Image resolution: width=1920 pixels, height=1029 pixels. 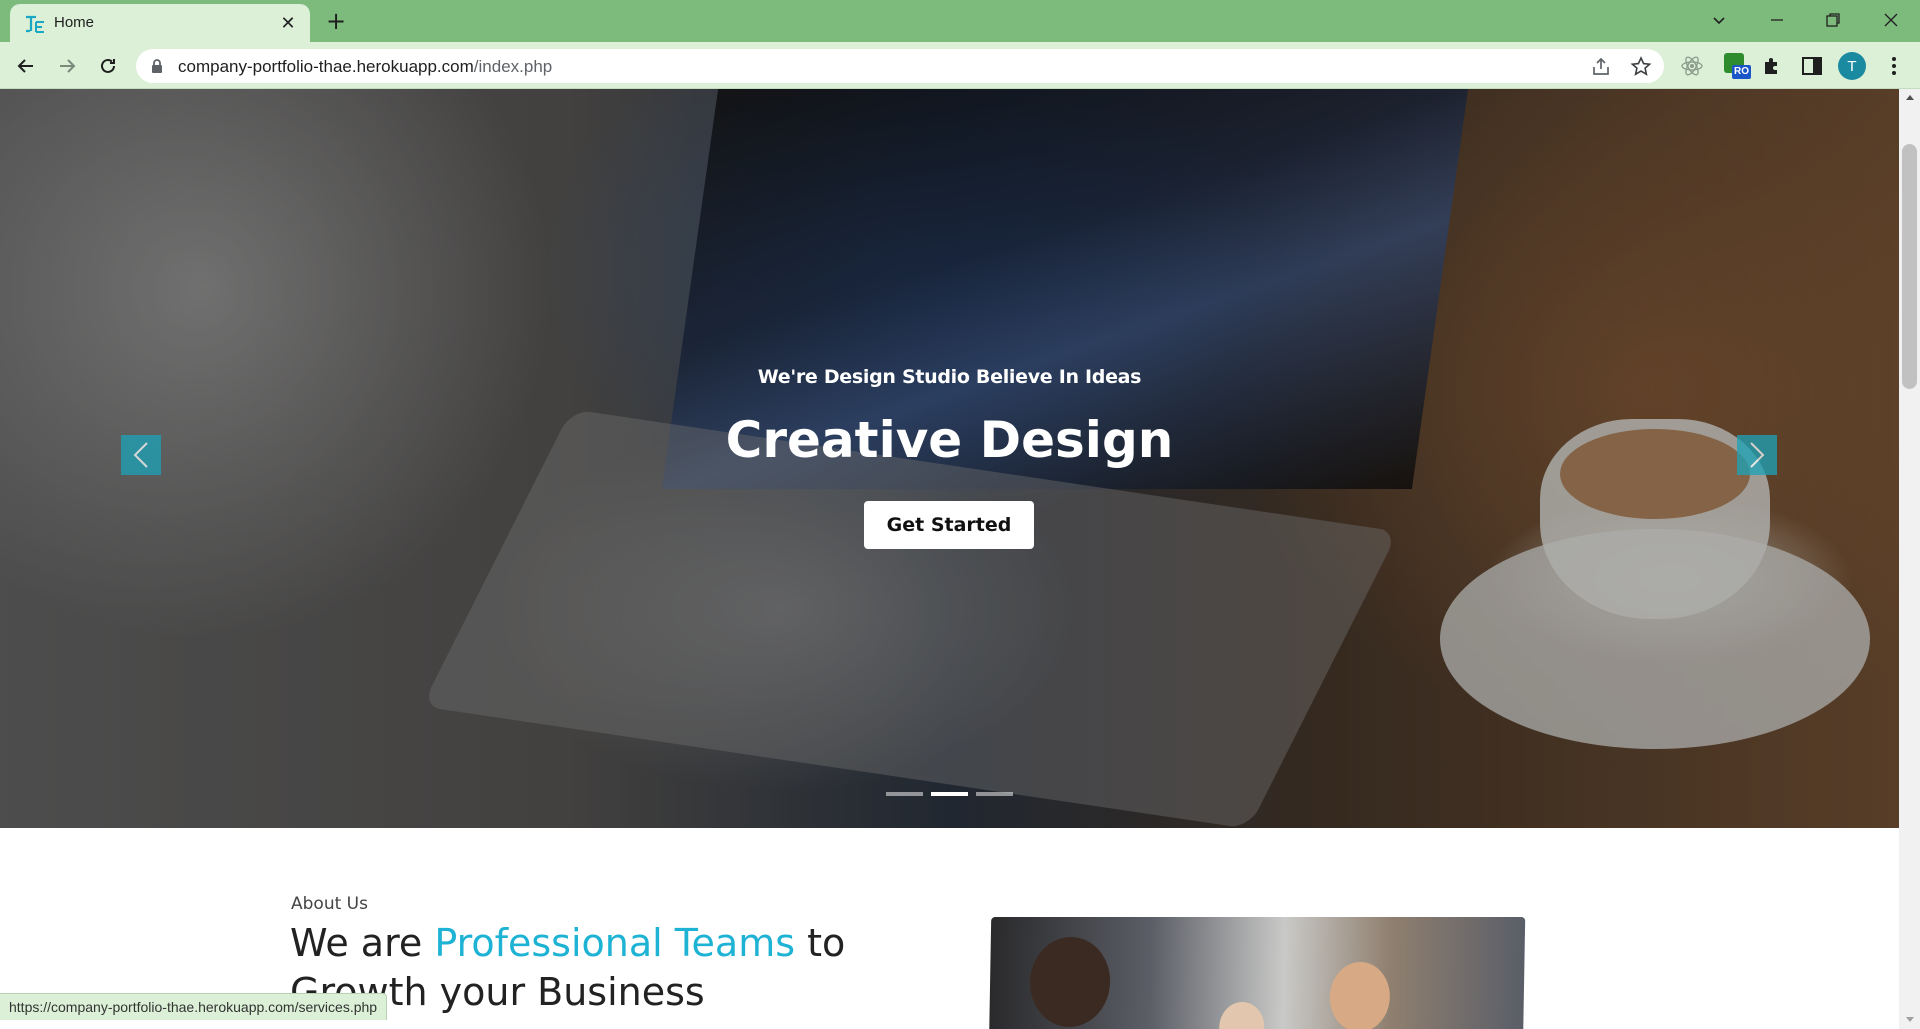 I want to click on reload-button, so click(x=108, y=66).